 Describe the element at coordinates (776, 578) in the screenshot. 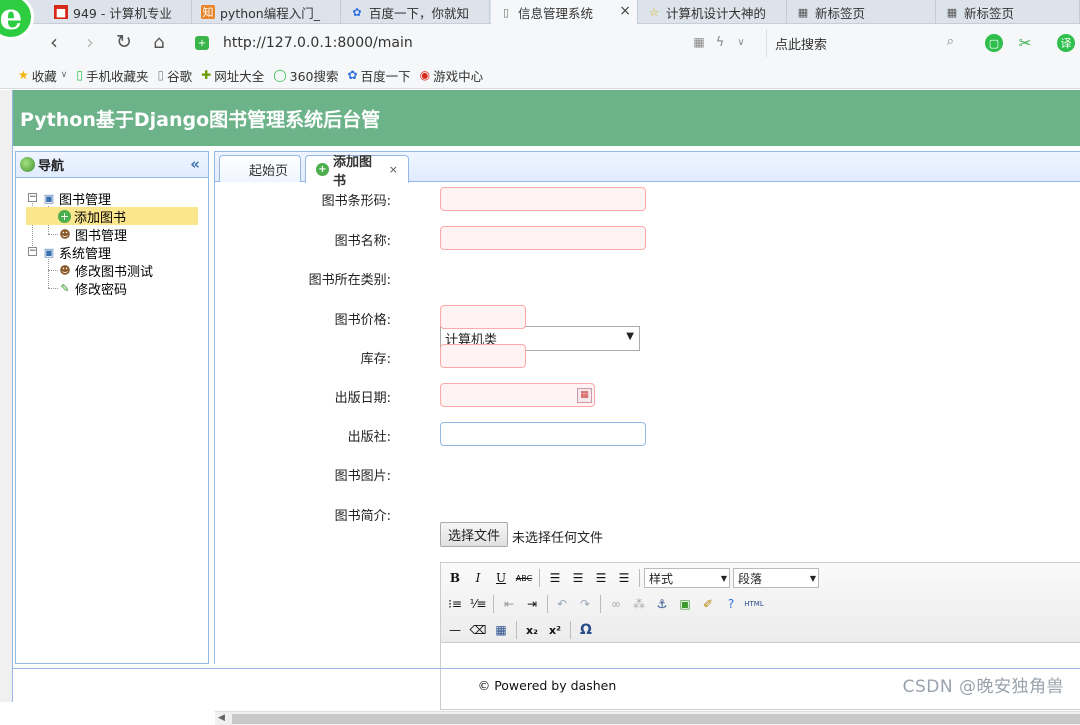

I see `paragraph-select: 段落 ▼` at that location.